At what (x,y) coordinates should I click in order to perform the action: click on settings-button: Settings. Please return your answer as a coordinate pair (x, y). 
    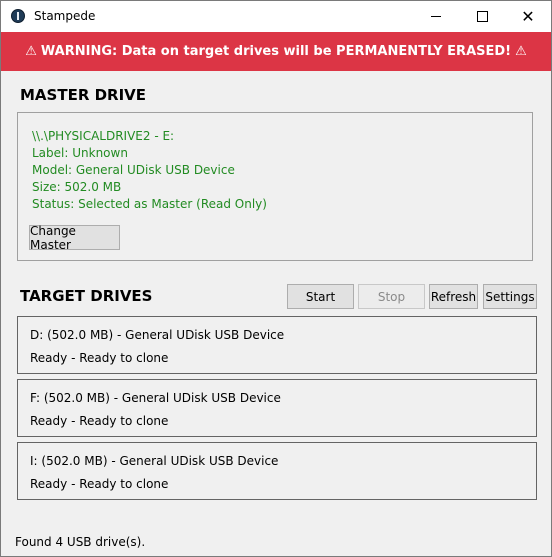
    Looking at the image, I should click on (510, 296).